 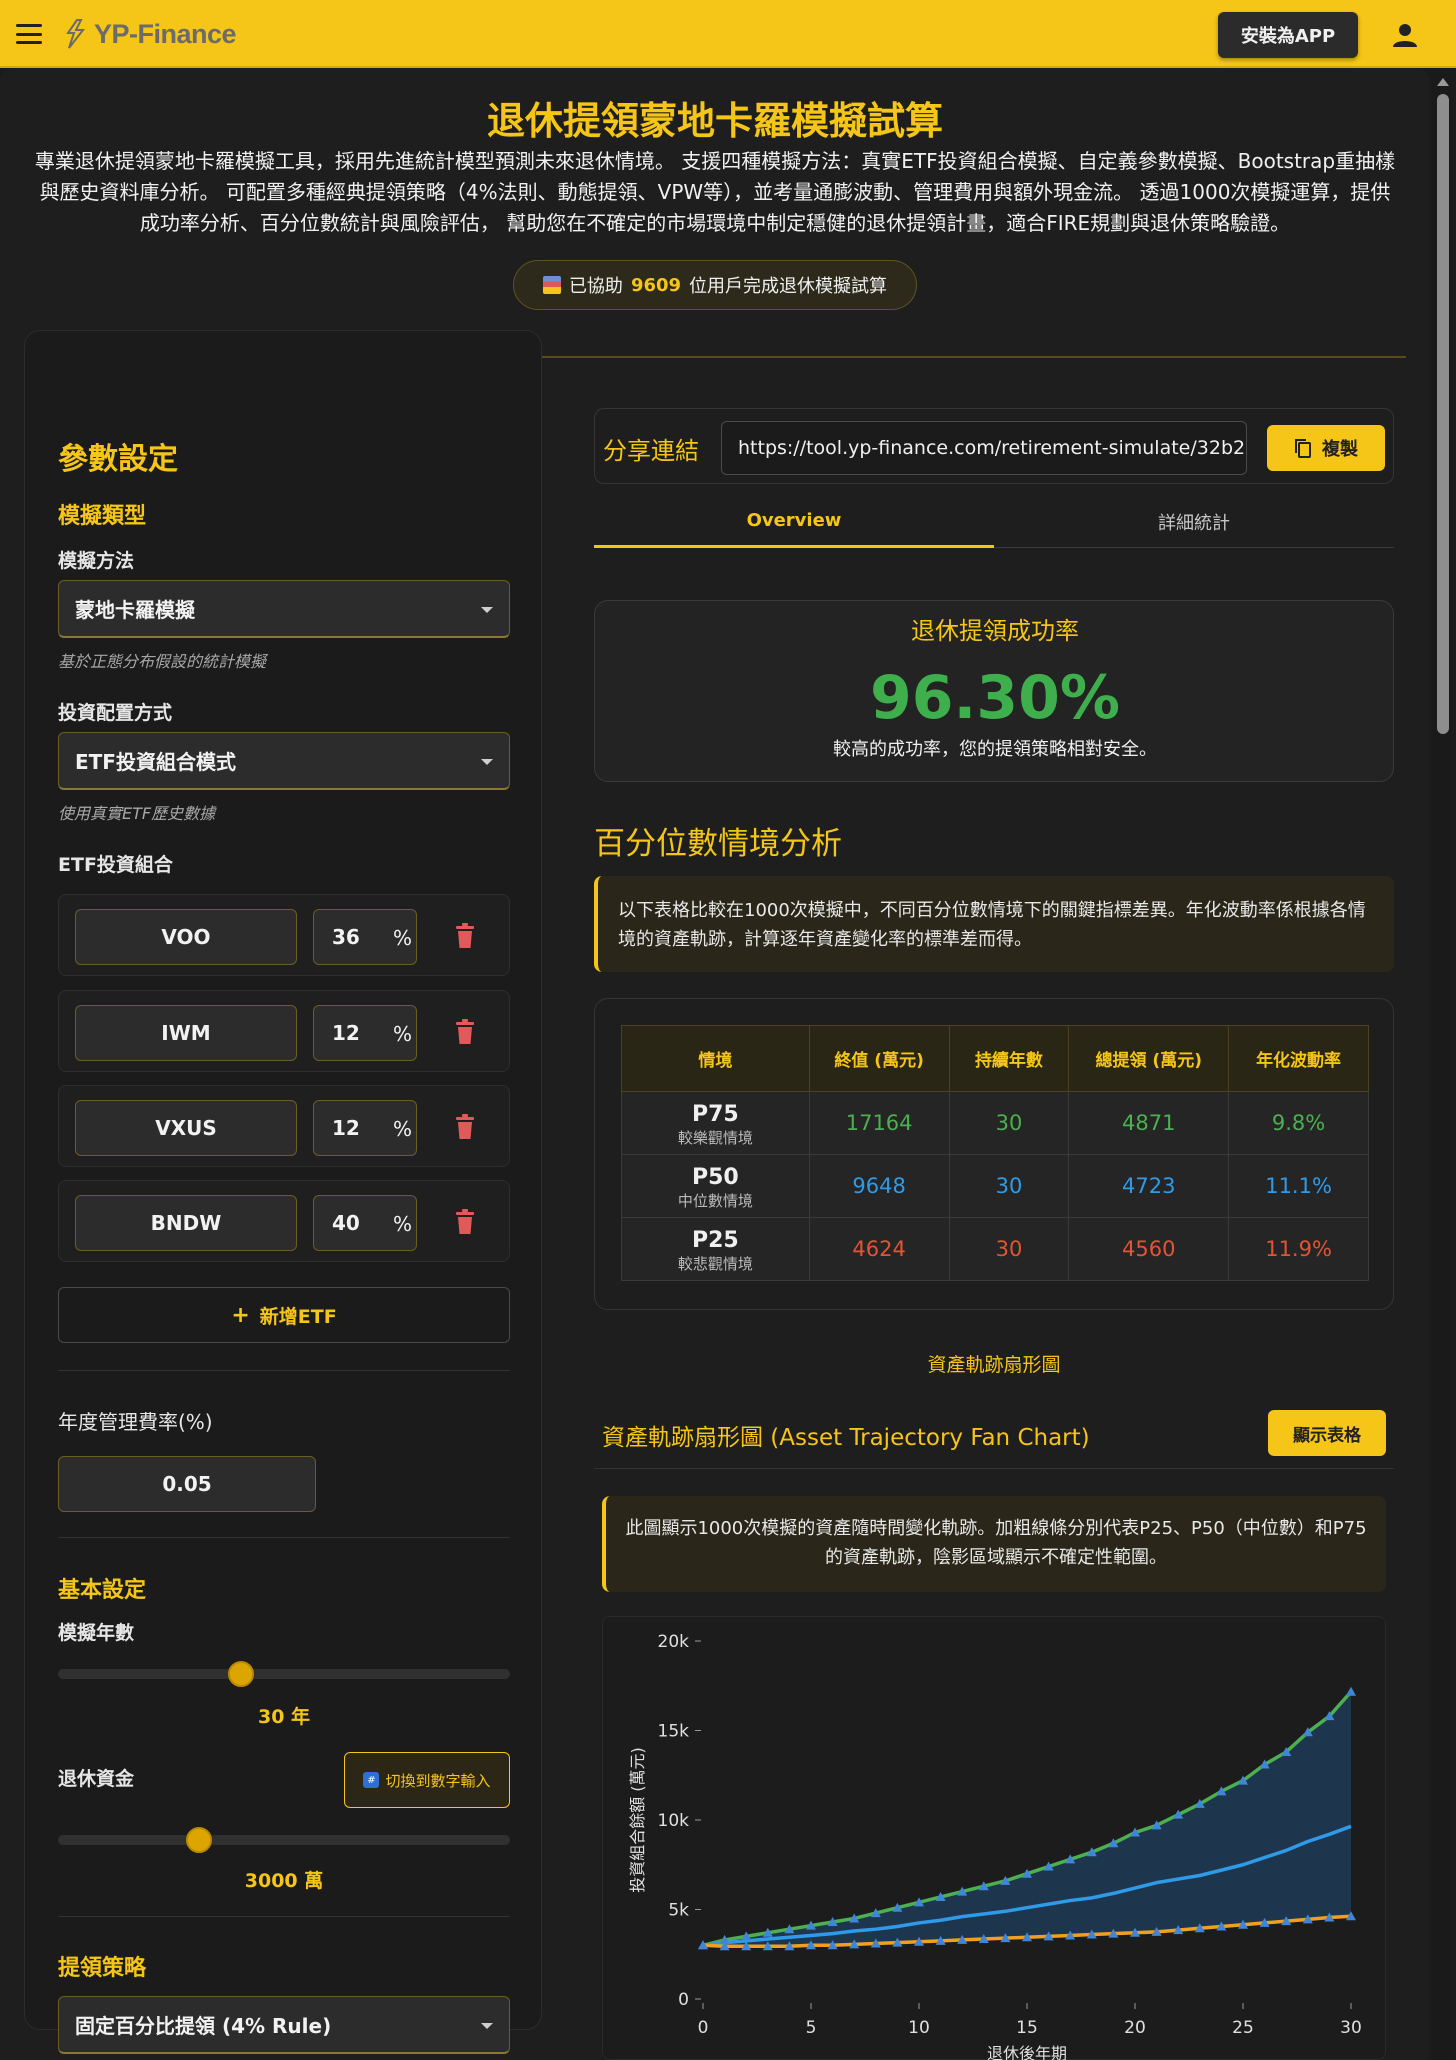 I want to click on number-keypad-icon: #, so click(x=371, y=1780).